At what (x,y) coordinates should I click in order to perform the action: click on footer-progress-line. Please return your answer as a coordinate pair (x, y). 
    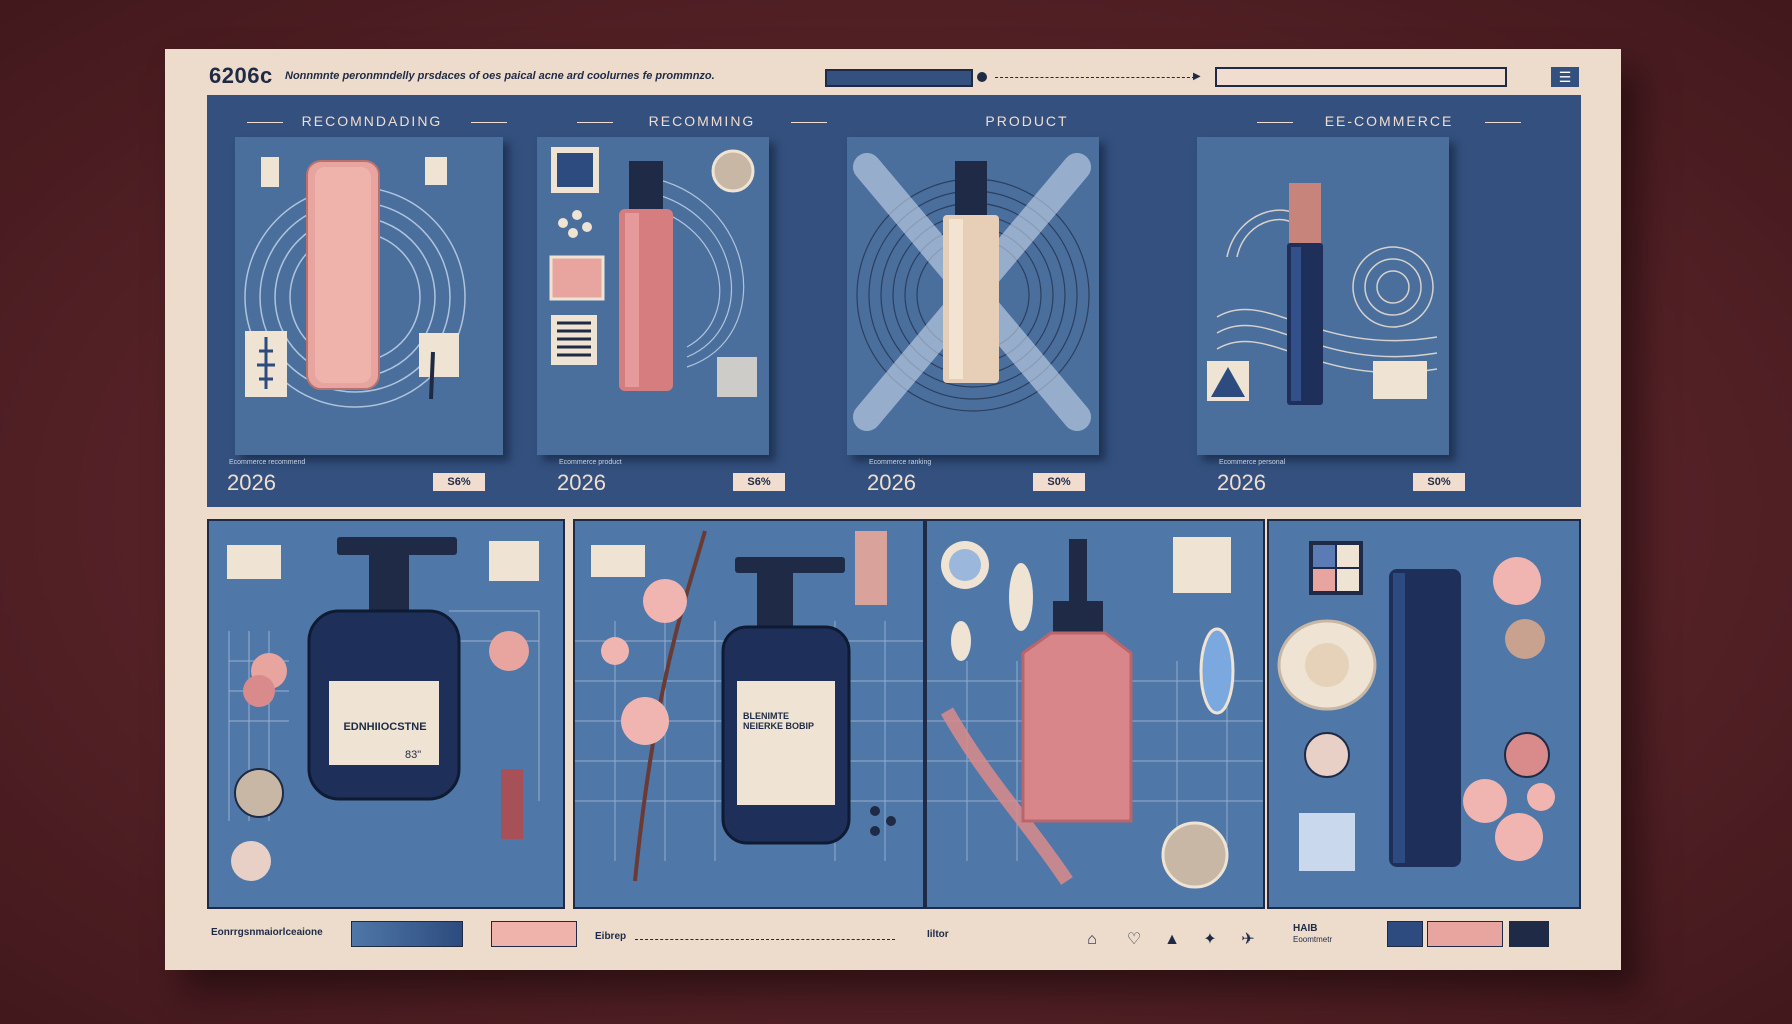
    Looking at the image, I should click on (765, 939).